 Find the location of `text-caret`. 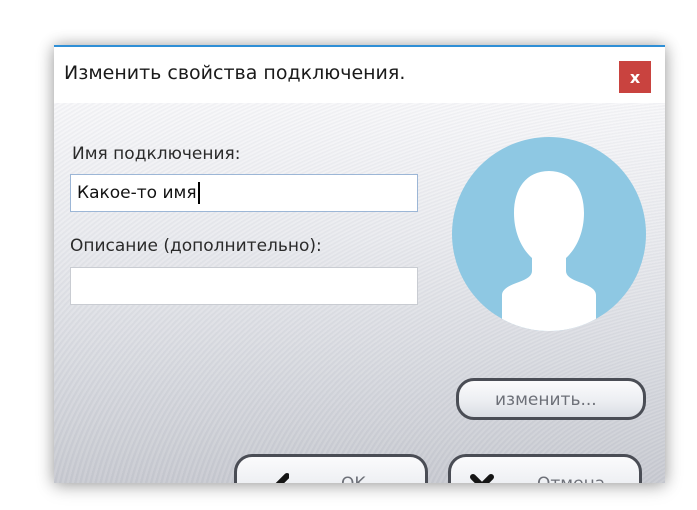

text-caret is located at coordinates (198, 193).